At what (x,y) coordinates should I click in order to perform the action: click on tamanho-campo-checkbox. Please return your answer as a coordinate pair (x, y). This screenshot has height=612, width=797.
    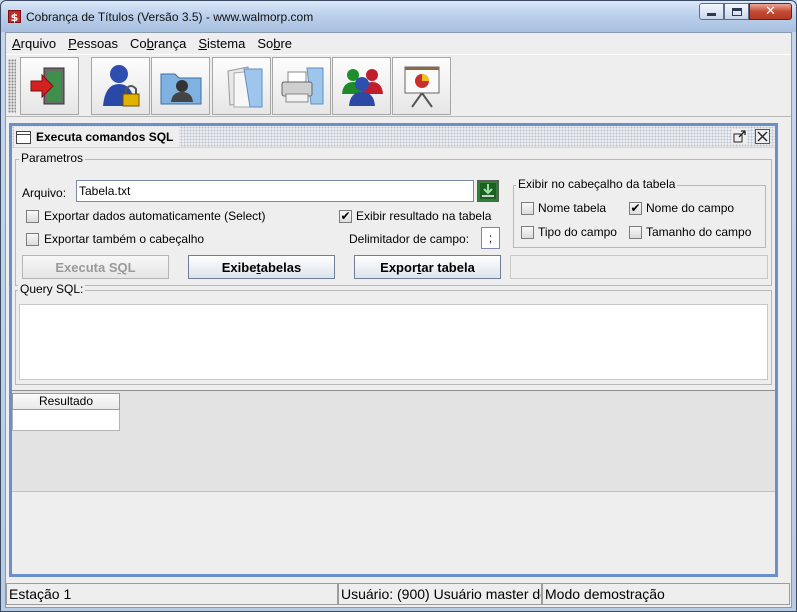
    Looking at the image, I should click on (635, 232).